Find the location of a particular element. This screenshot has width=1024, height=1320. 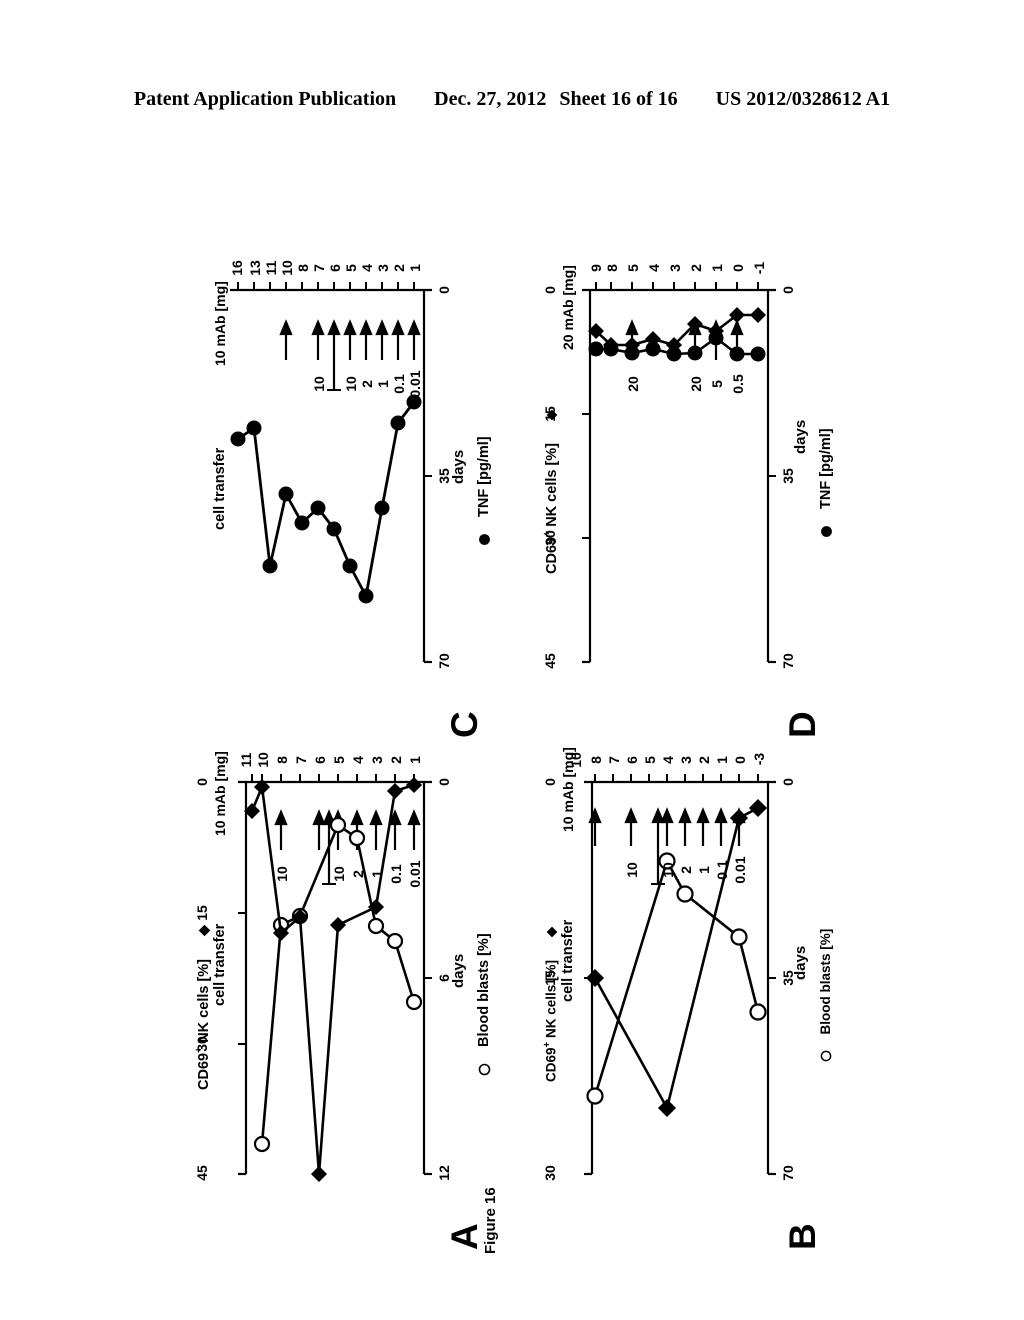

header-docnumber: US 2012/0328612 A1 is located at coordinates (803, 99).